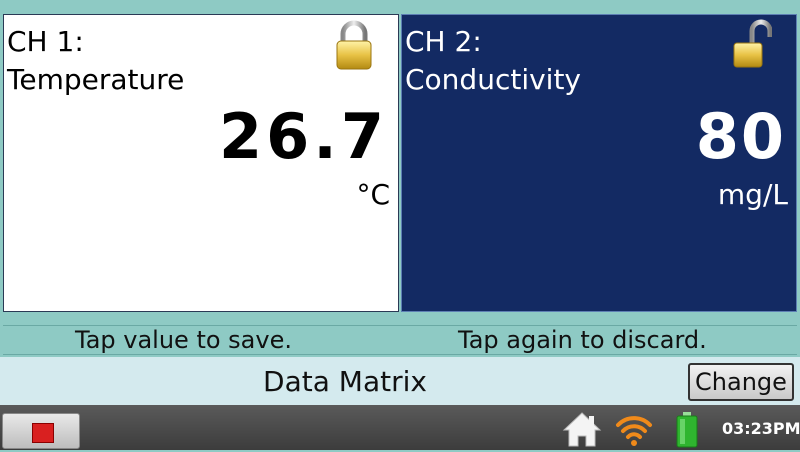 Image resolution: width=800 pixels, height=452 pixels. Describe the element at coordinates (493, 61) in the screenshot. I see `channel-2-label: CH 2: Conductivity` at that location.